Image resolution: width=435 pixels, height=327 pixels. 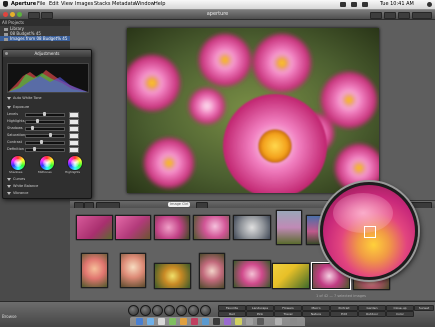 What do you see at coordinates (343, 4) in the screenshot?
I see `wifi-icon` at bounding box center [343, 4].